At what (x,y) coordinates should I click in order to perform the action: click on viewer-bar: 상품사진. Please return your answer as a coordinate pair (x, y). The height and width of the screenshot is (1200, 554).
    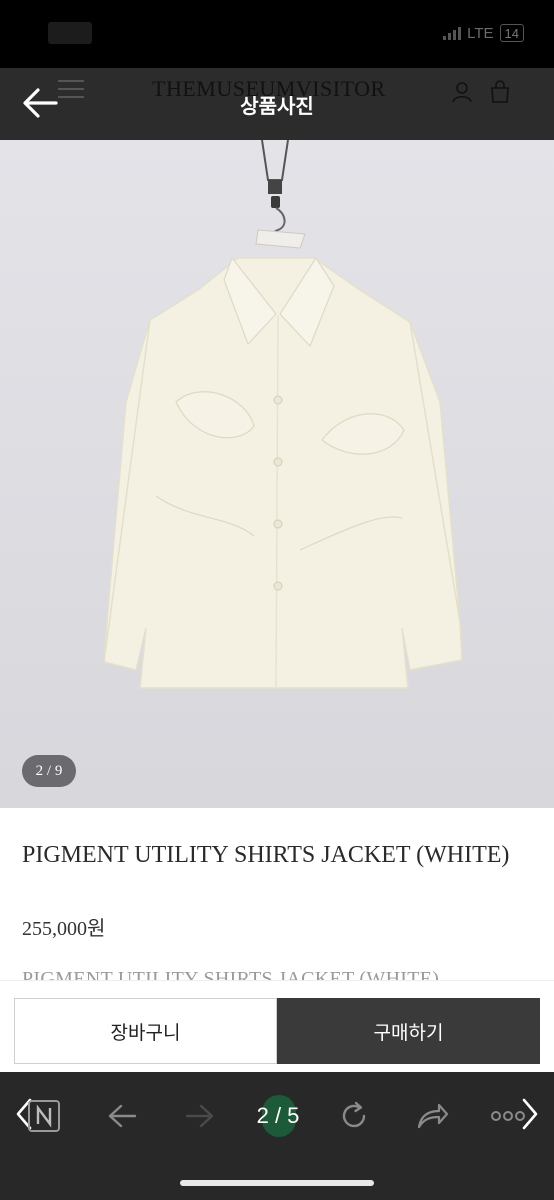
    Looking at the image, I should click on (277, 104).